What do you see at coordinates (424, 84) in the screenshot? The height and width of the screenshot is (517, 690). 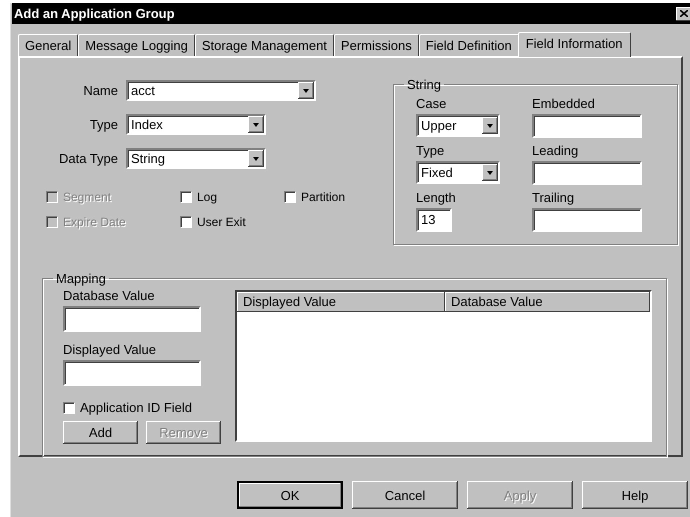 I see `group-title: String` at bounding box center [424, 84].